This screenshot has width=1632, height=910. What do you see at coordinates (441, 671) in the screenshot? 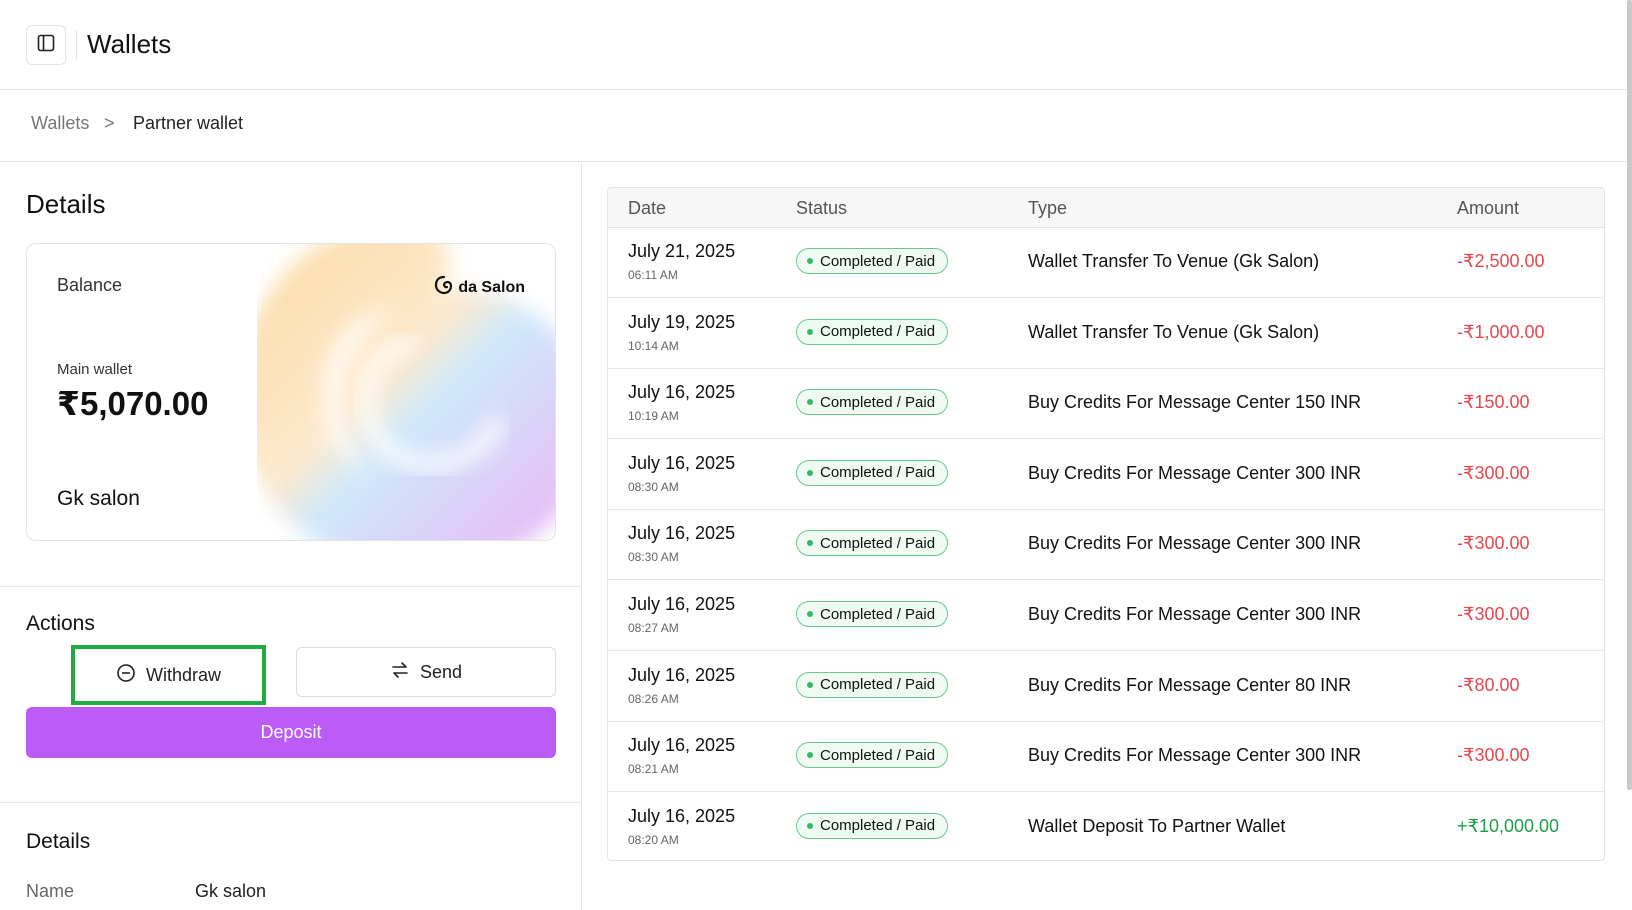
I see `send-label: Send` at bounding box center [441, 671].